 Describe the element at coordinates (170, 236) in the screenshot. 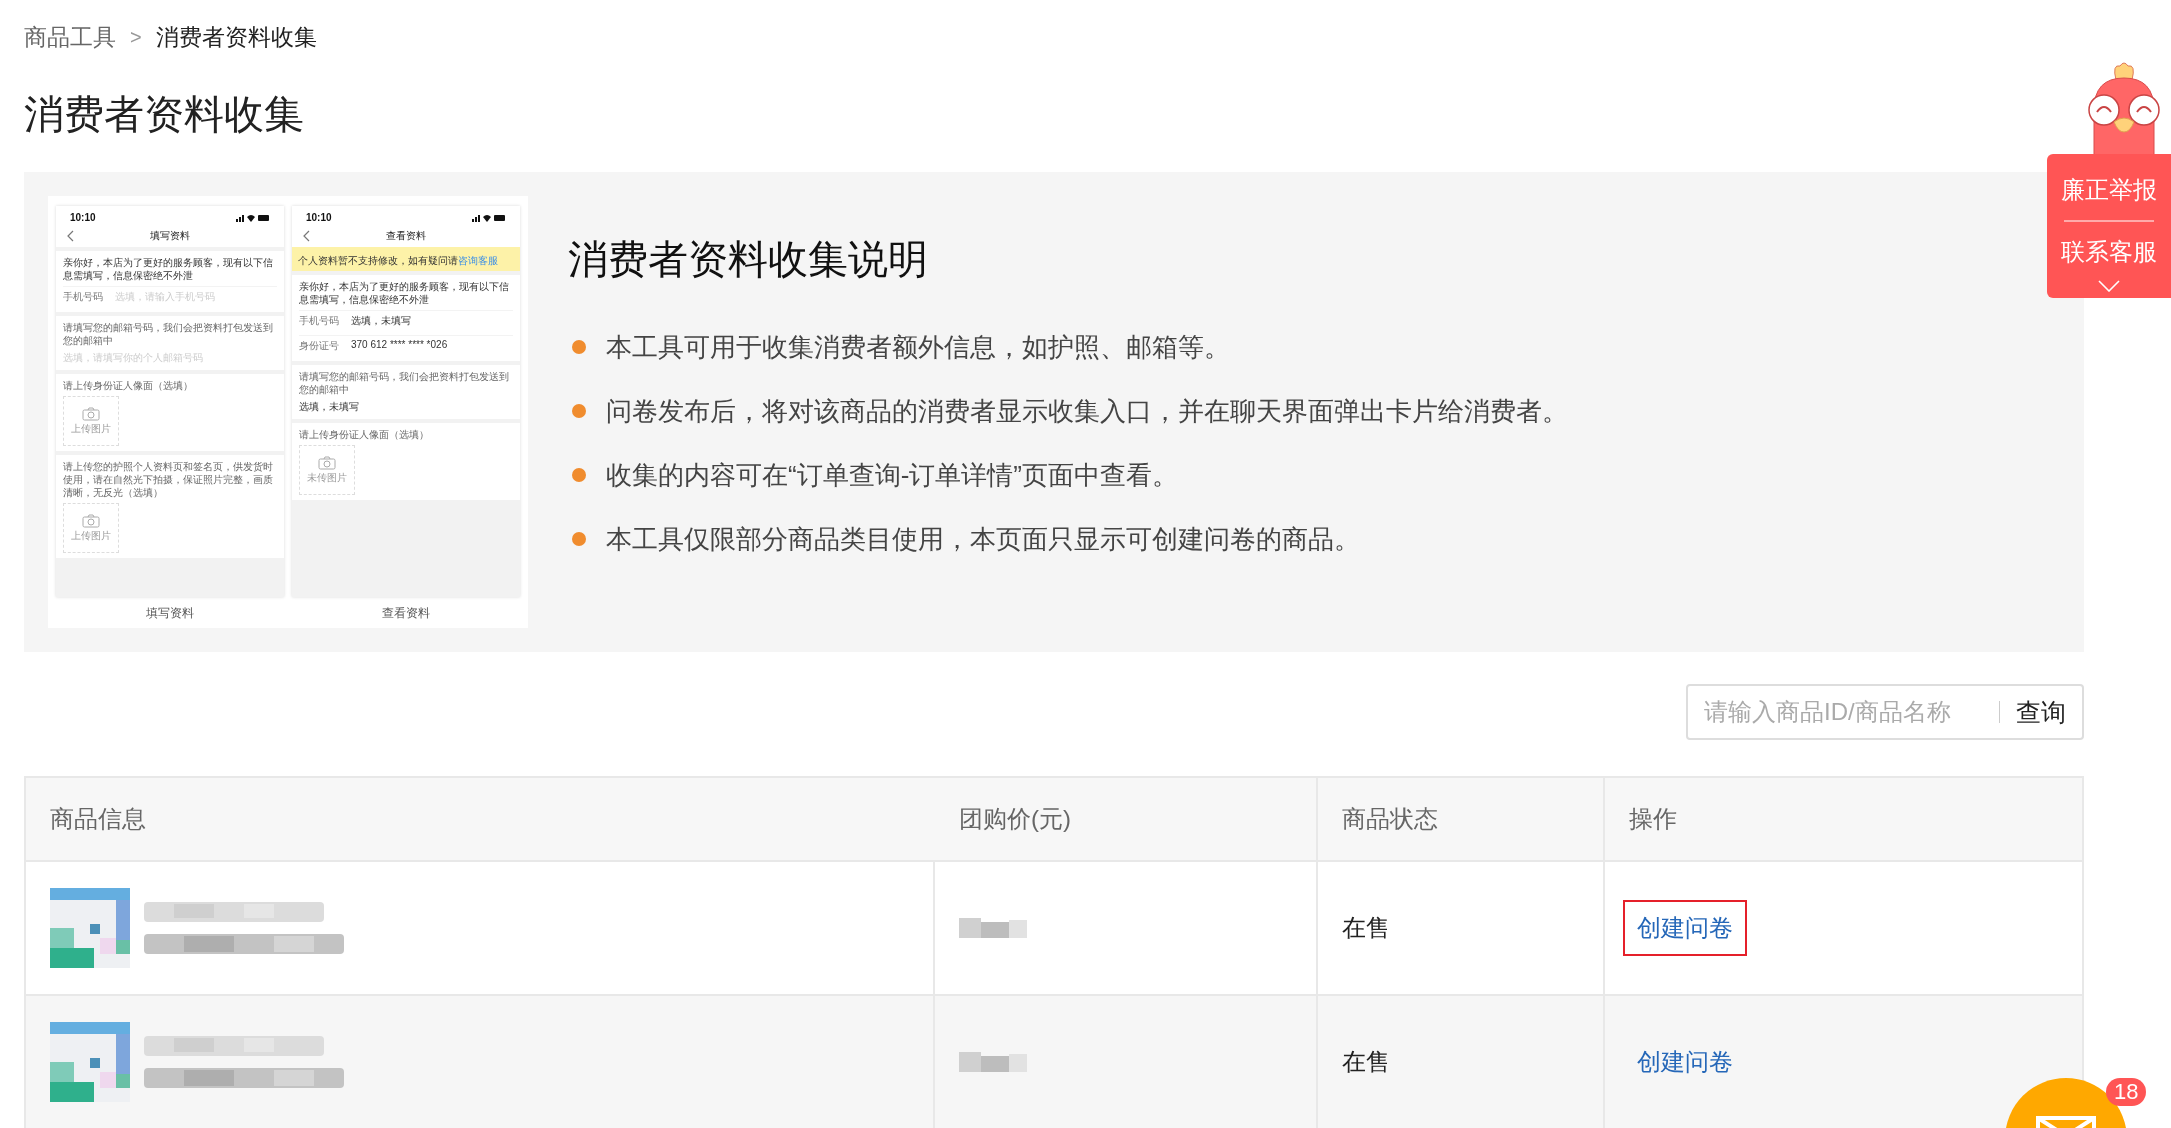

I see `screen-title: 填写资料` at that location.